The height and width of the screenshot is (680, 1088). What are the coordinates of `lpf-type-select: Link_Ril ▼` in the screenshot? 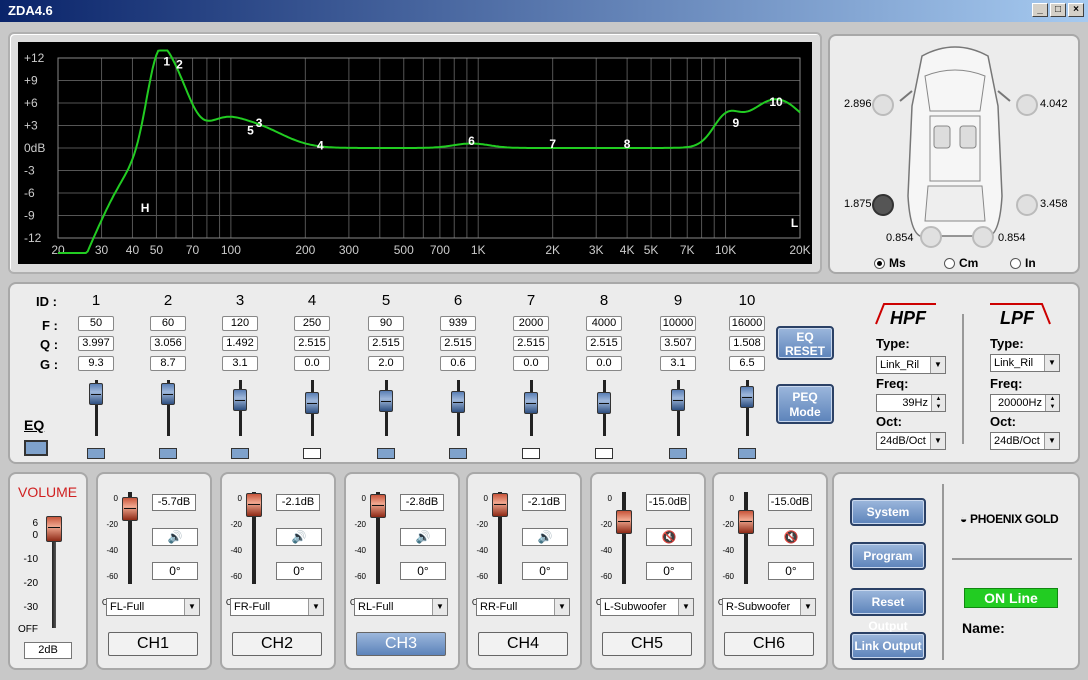 It's located at (1025, 363).